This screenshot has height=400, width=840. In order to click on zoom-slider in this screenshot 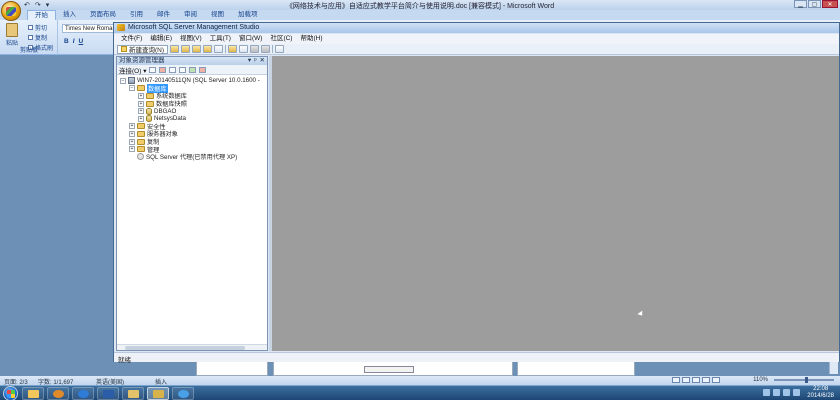, I will do `click(804, 380)`.